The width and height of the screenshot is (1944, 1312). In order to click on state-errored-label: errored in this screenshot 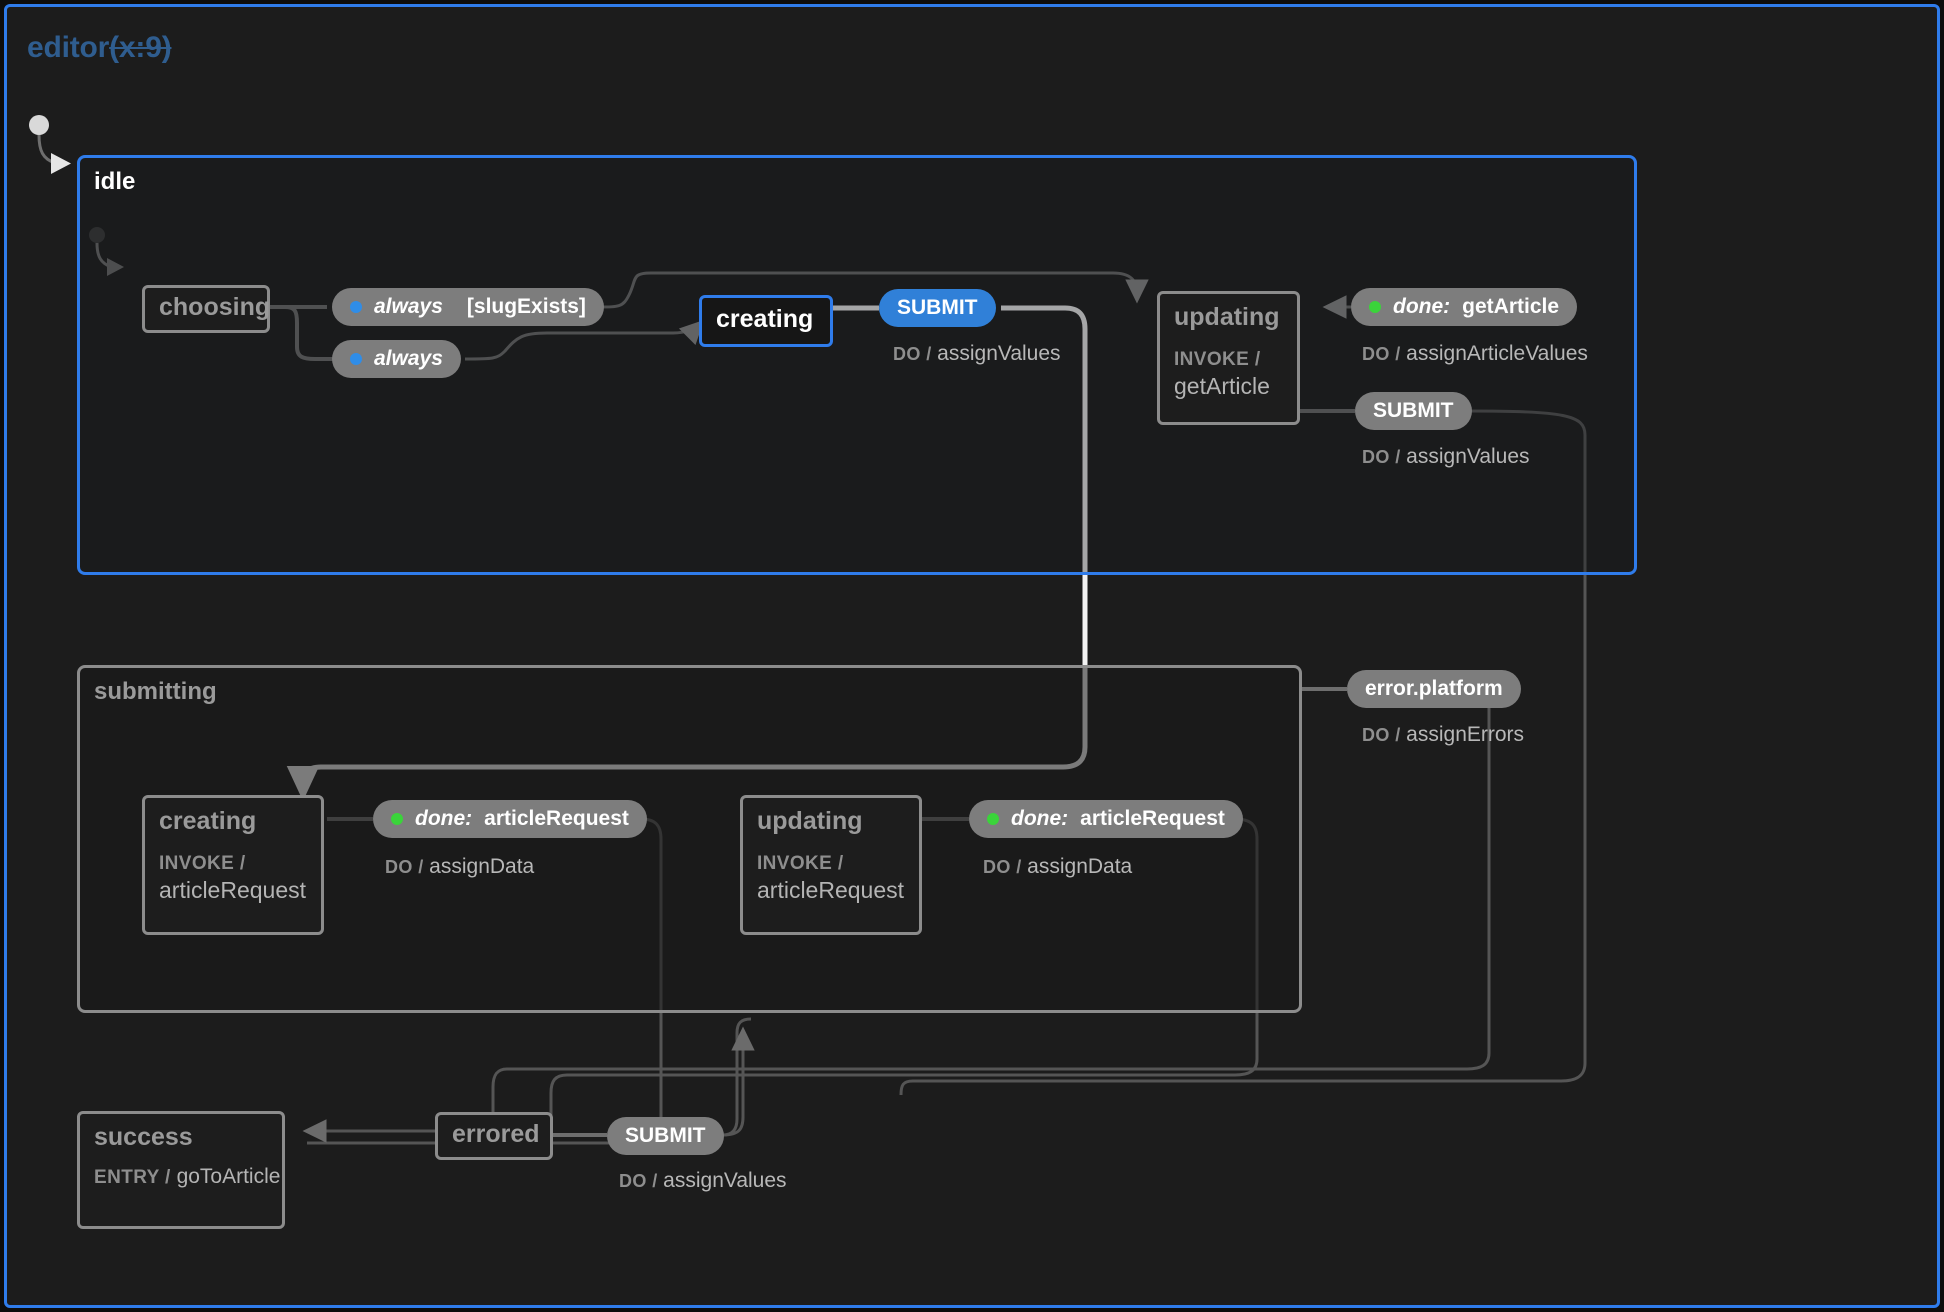, I will do `click(496, 1134)`.